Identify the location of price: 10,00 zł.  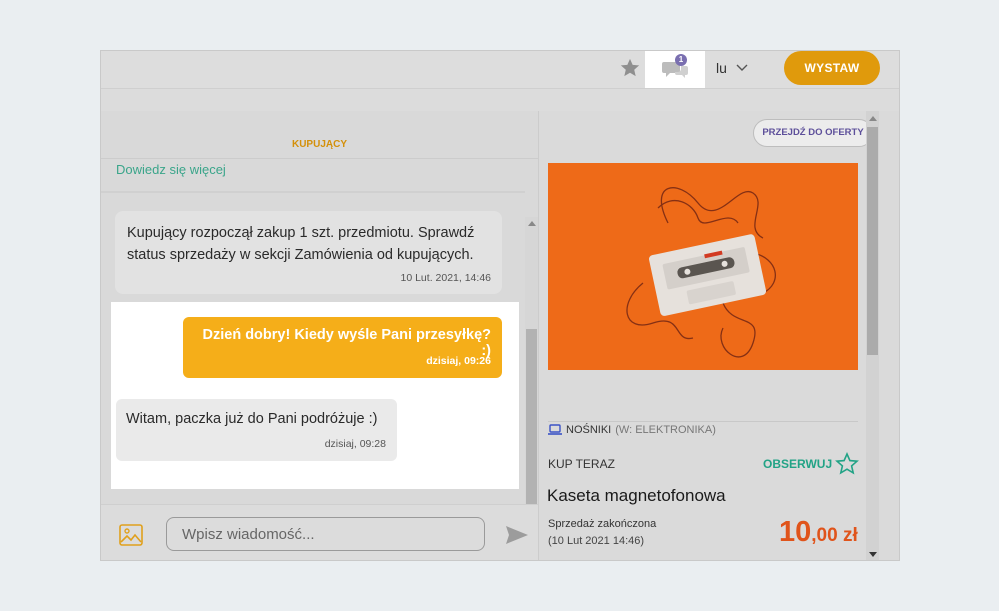
(818, 532).